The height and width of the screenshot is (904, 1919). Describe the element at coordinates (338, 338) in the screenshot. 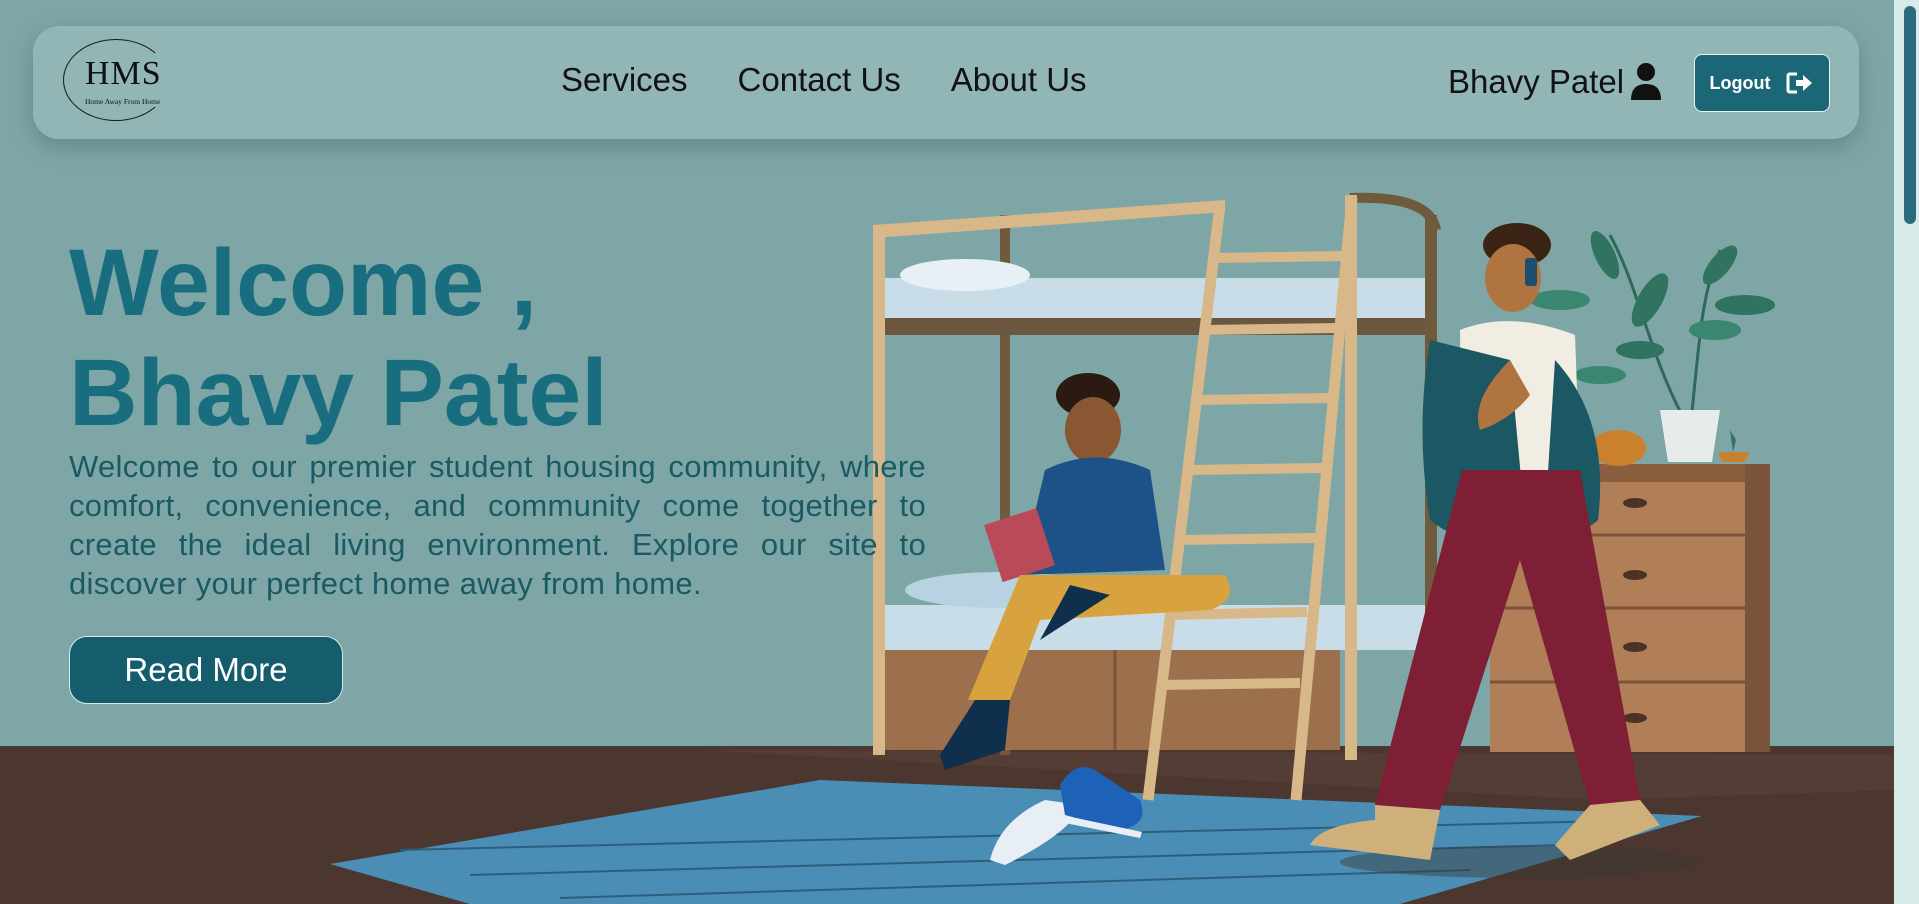

I see `hero-title: Welcome , Bhavy Patel` at that location.